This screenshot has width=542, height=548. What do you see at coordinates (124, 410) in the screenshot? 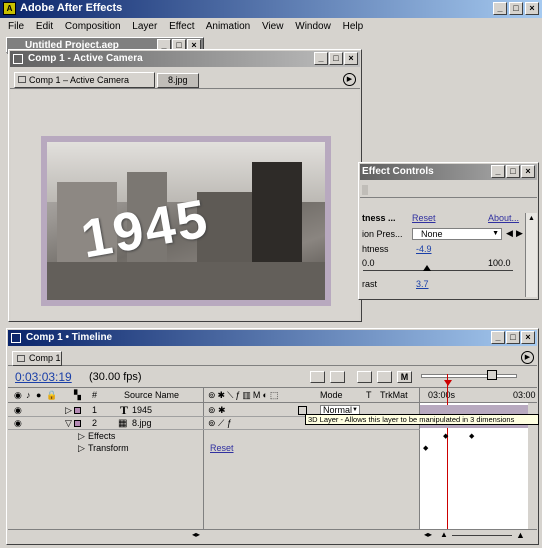
I see `text-layer-icon: T` at bounding box center [124, 410].